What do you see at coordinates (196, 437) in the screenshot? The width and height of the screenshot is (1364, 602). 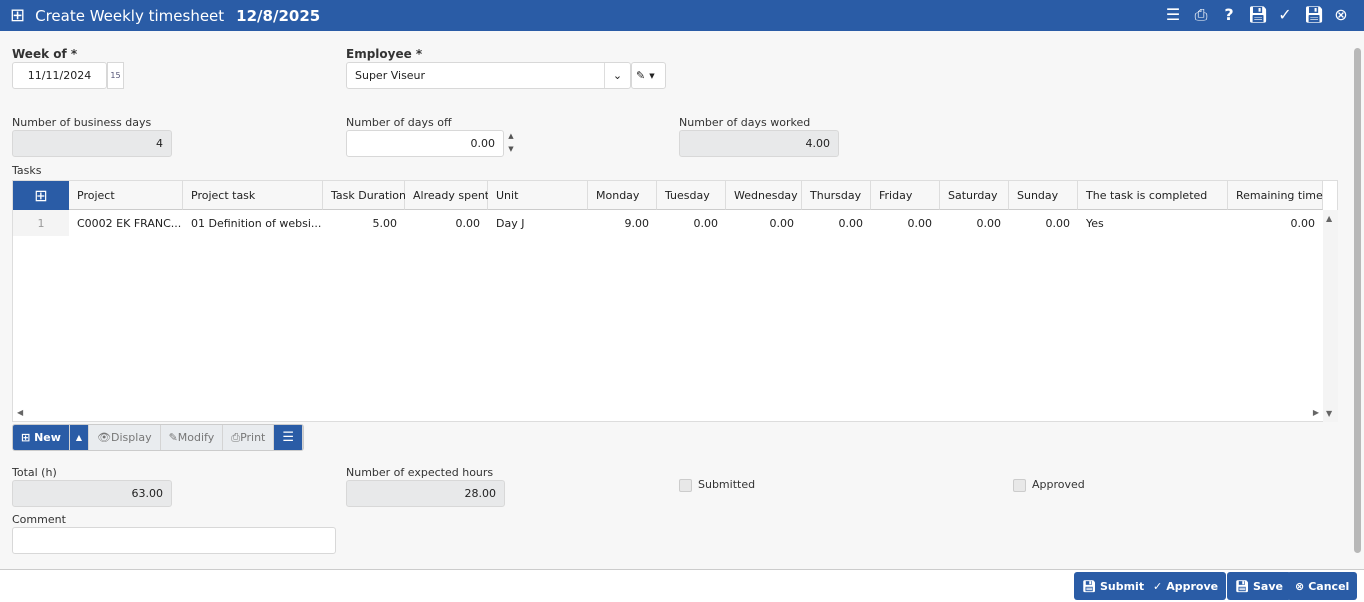 I see `modify-label: Modify` at bounding box center [196, 437].